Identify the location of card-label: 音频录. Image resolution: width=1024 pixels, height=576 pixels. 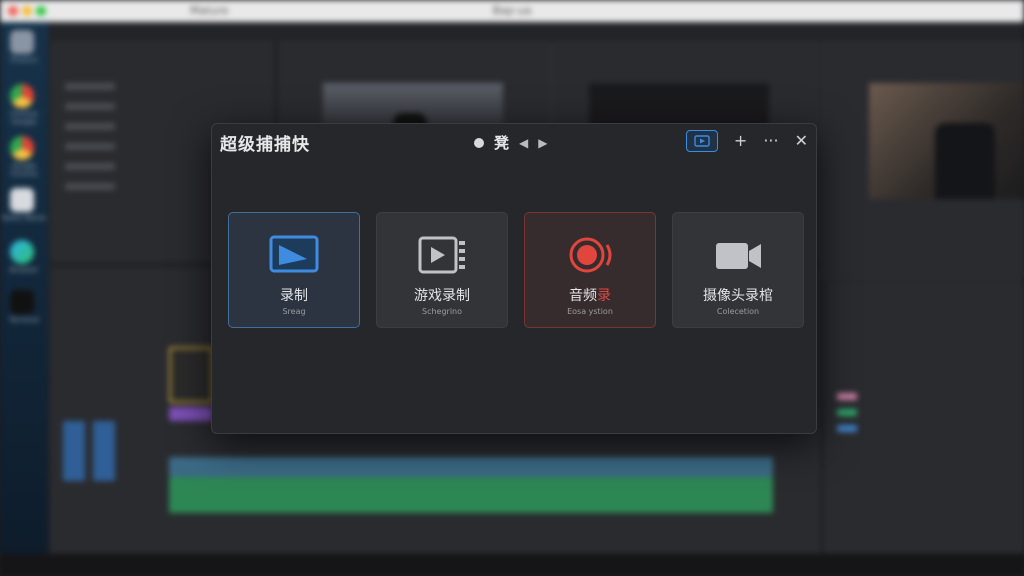
(590, 295).